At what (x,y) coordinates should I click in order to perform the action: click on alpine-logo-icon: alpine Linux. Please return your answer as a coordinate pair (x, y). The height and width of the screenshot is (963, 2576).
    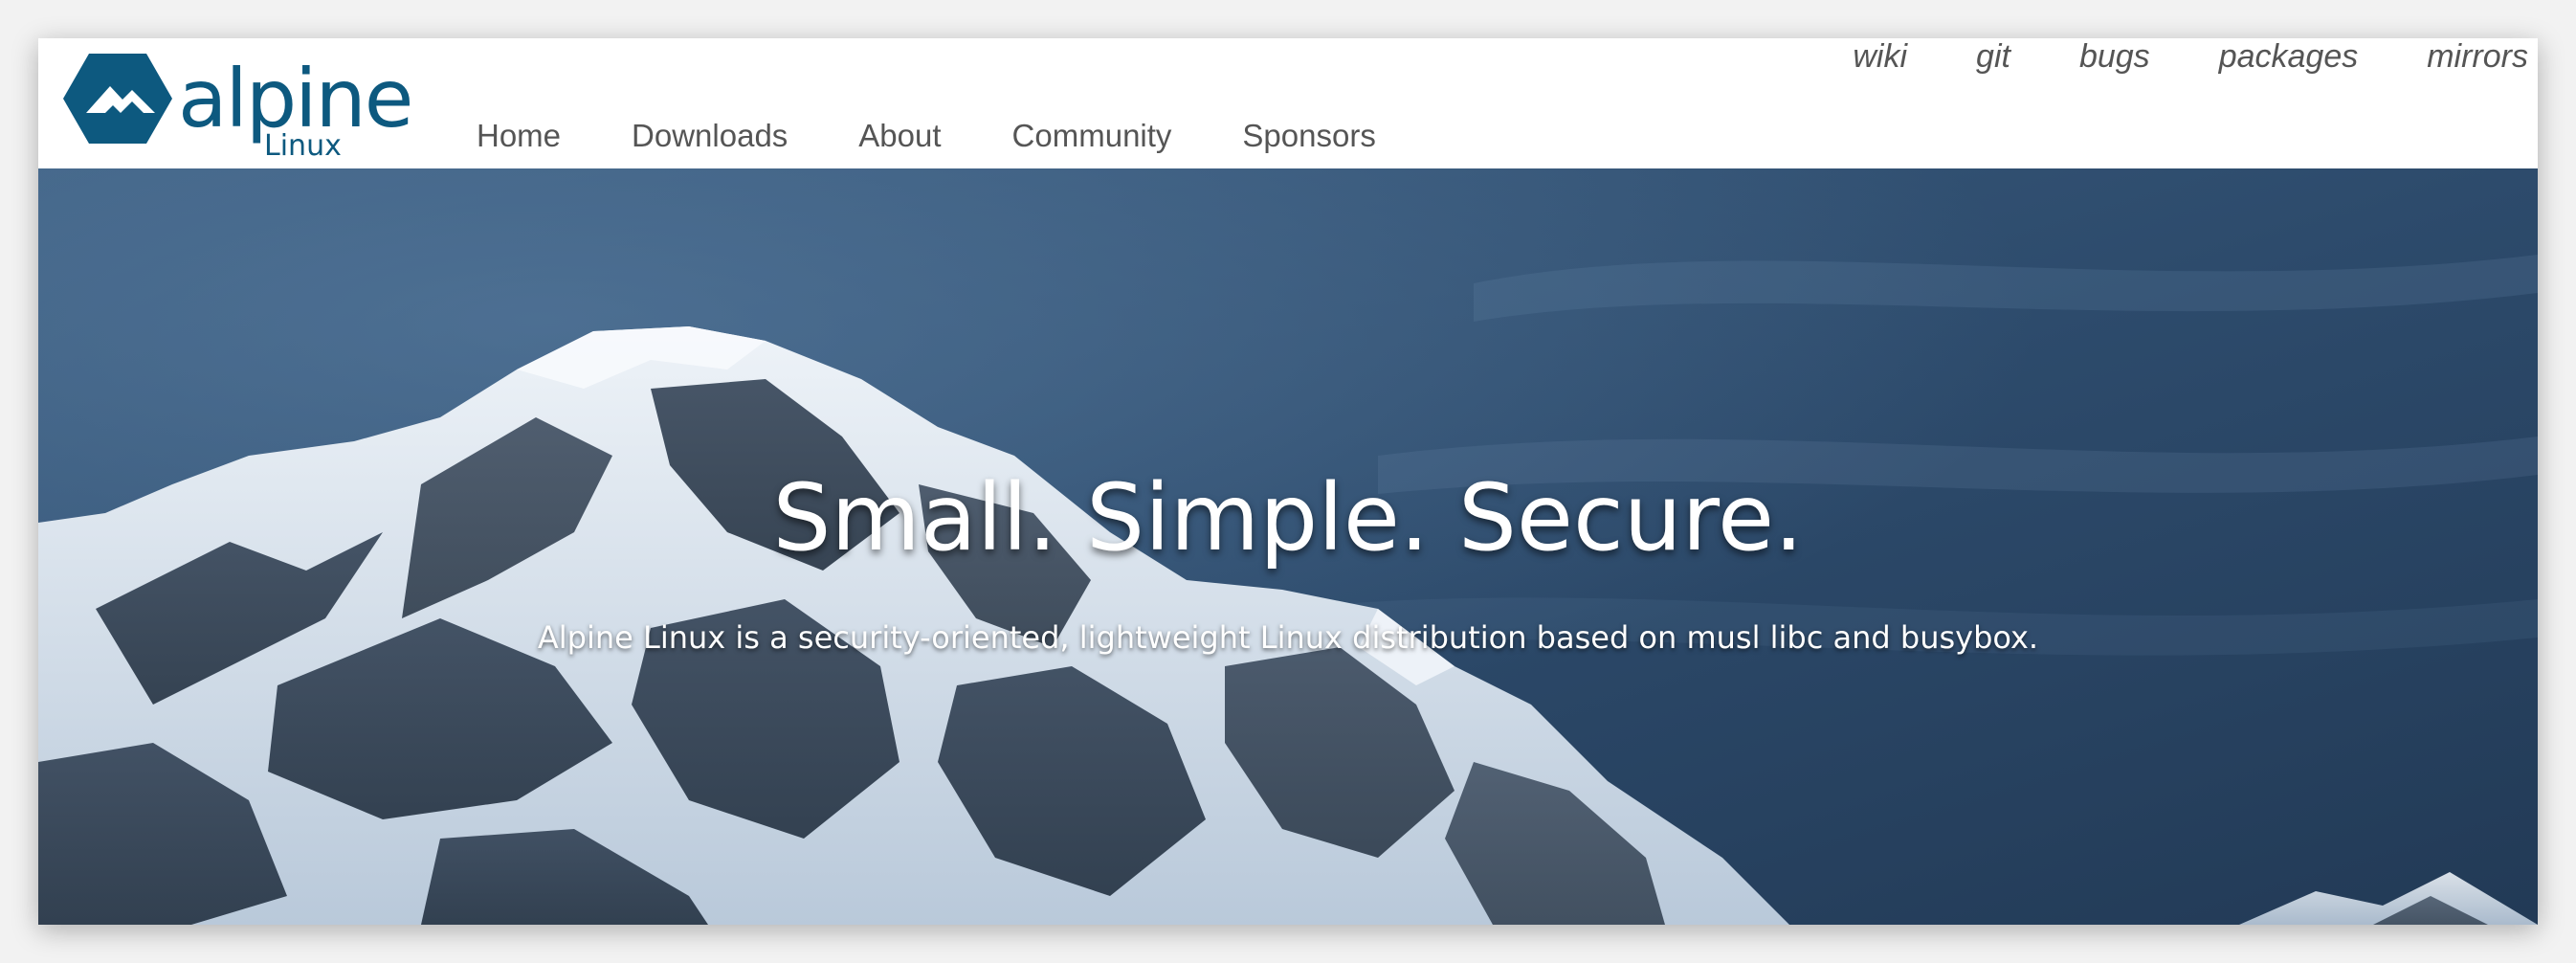
    Looking at the image, I should click on (238, 107).